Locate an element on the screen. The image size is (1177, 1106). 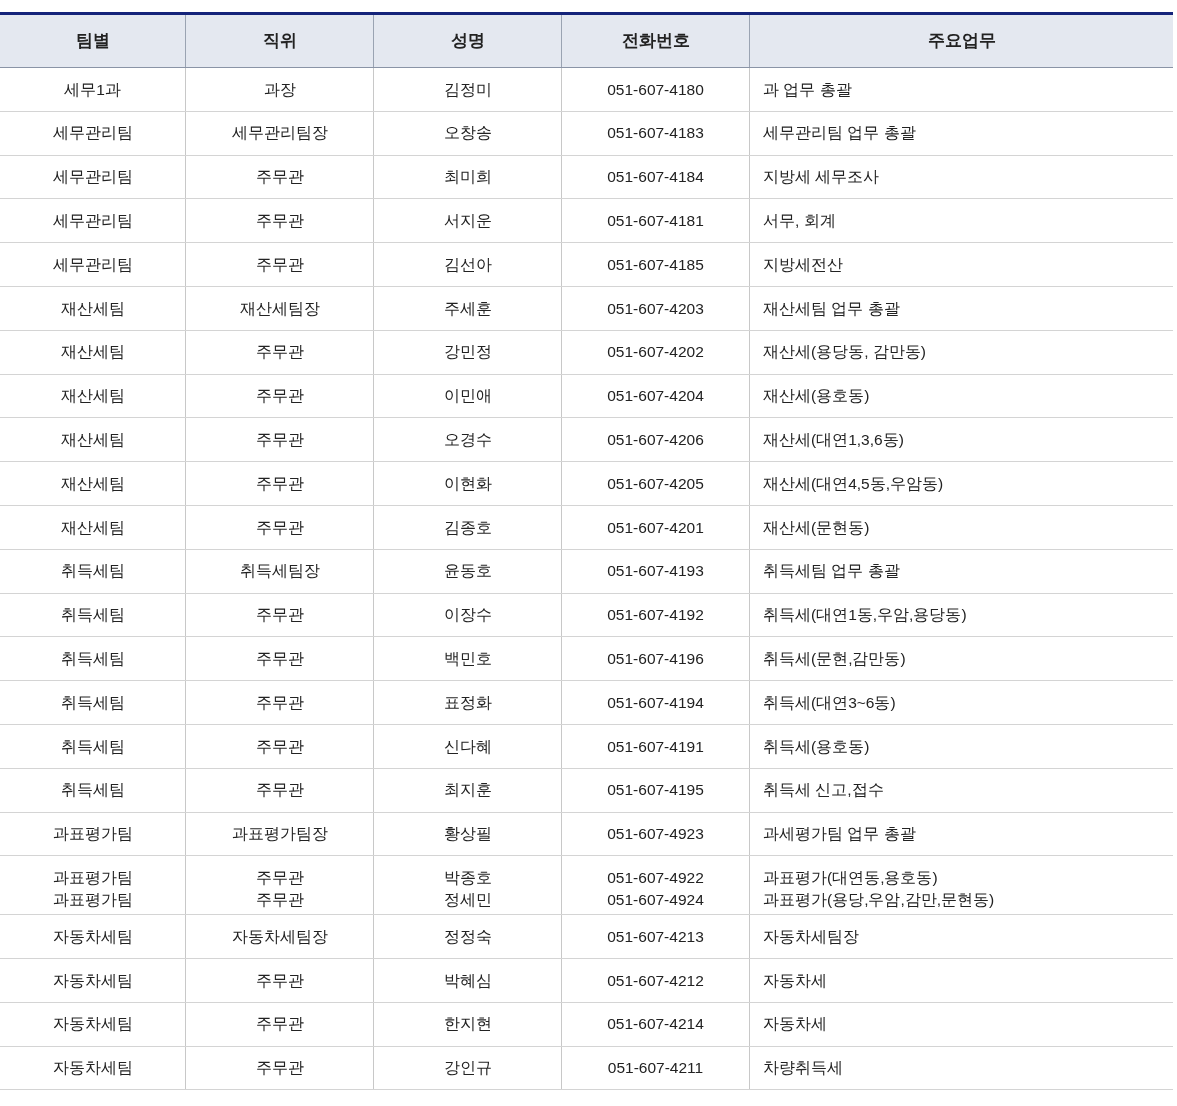
table-cell: 051-607-4183 is located at coordinates (655, 133).